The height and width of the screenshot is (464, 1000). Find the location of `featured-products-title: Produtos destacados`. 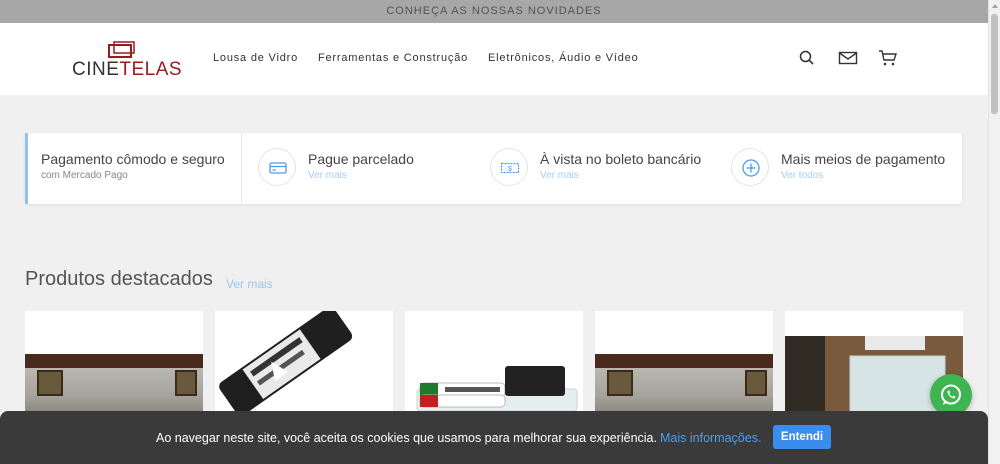

featured-products-title: Produtos destacados is located at coordinates (119, 279).